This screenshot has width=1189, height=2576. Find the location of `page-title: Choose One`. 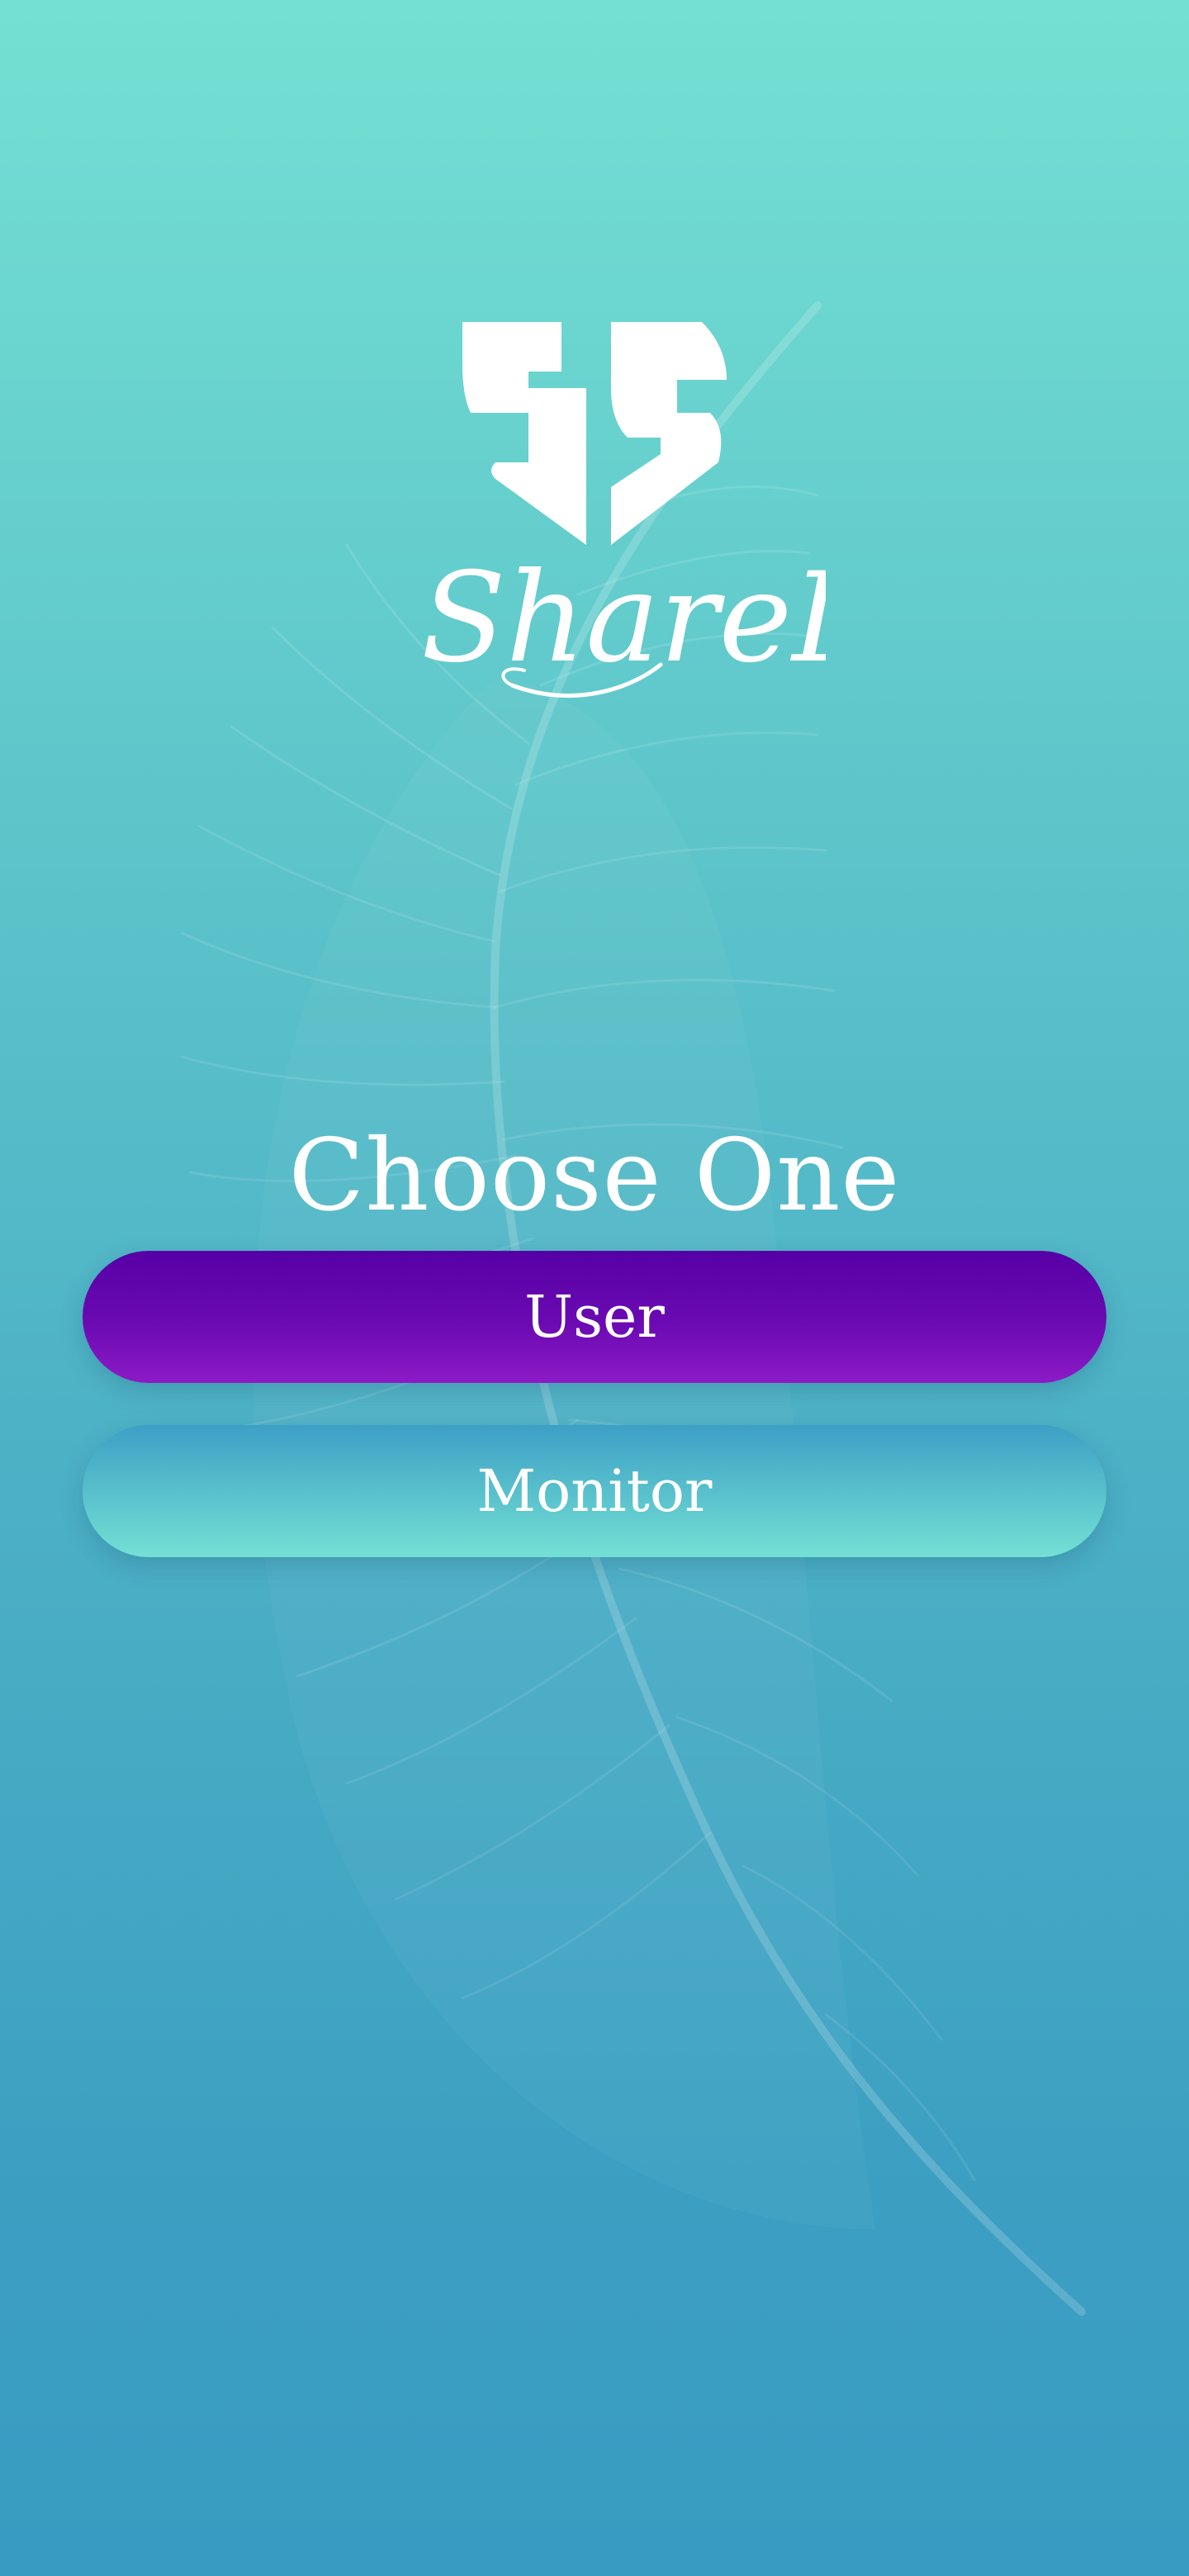

page-title: Choose One is located at coordinates (594, 1176).